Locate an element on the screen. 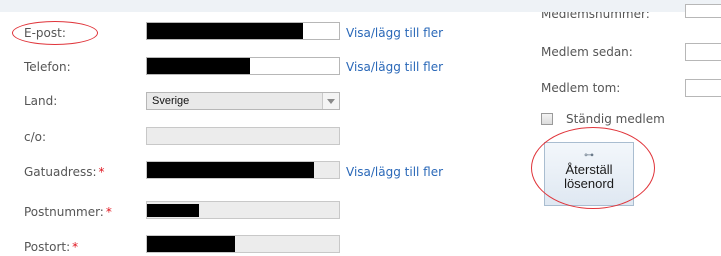 This screenshot has width=721, height=256. top-strip is located at coordinates (360, 6).